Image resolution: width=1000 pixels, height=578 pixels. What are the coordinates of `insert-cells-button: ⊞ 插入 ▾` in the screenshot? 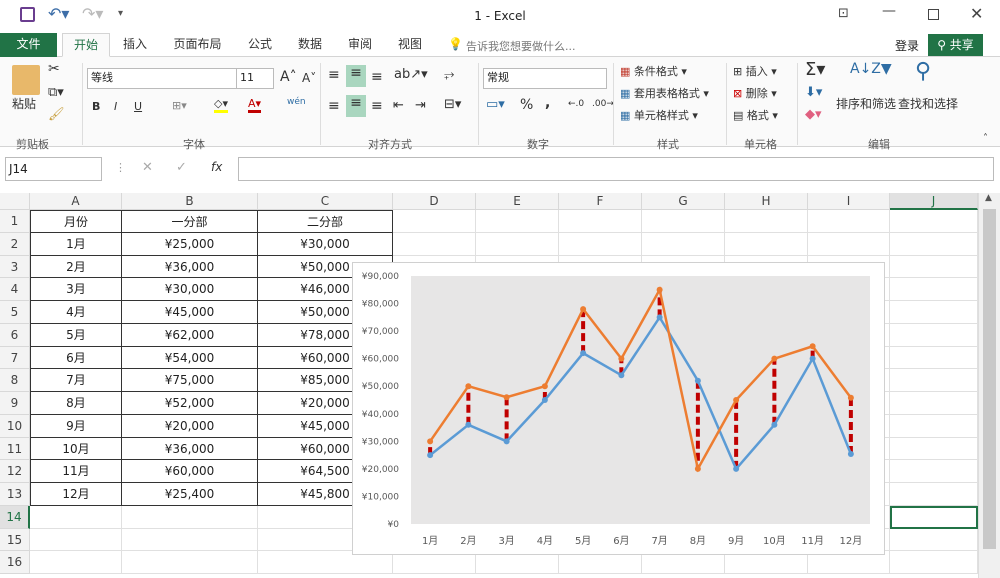 It's located at (755, 71).